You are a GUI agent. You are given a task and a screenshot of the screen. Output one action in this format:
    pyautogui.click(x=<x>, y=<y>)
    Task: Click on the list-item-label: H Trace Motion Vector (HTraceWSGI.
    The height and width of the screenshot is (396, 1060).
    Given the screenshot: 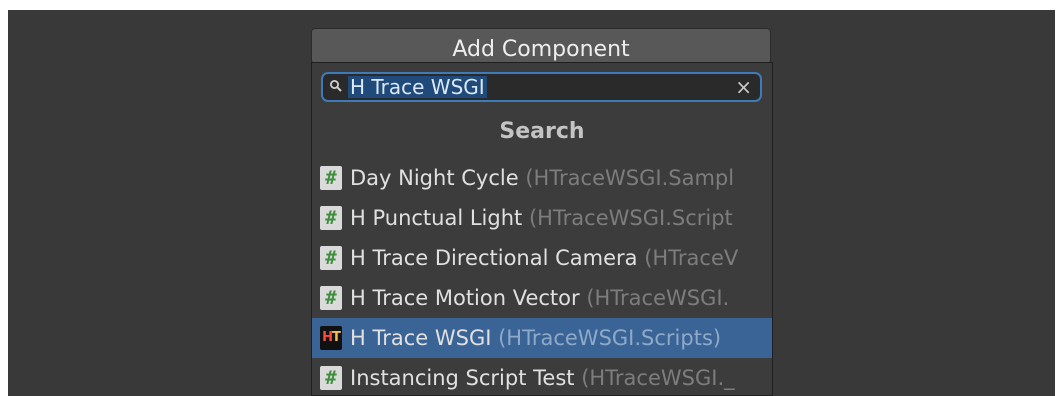 What is the action you would take?
    pyautogui.click(x=539, y=298)
    